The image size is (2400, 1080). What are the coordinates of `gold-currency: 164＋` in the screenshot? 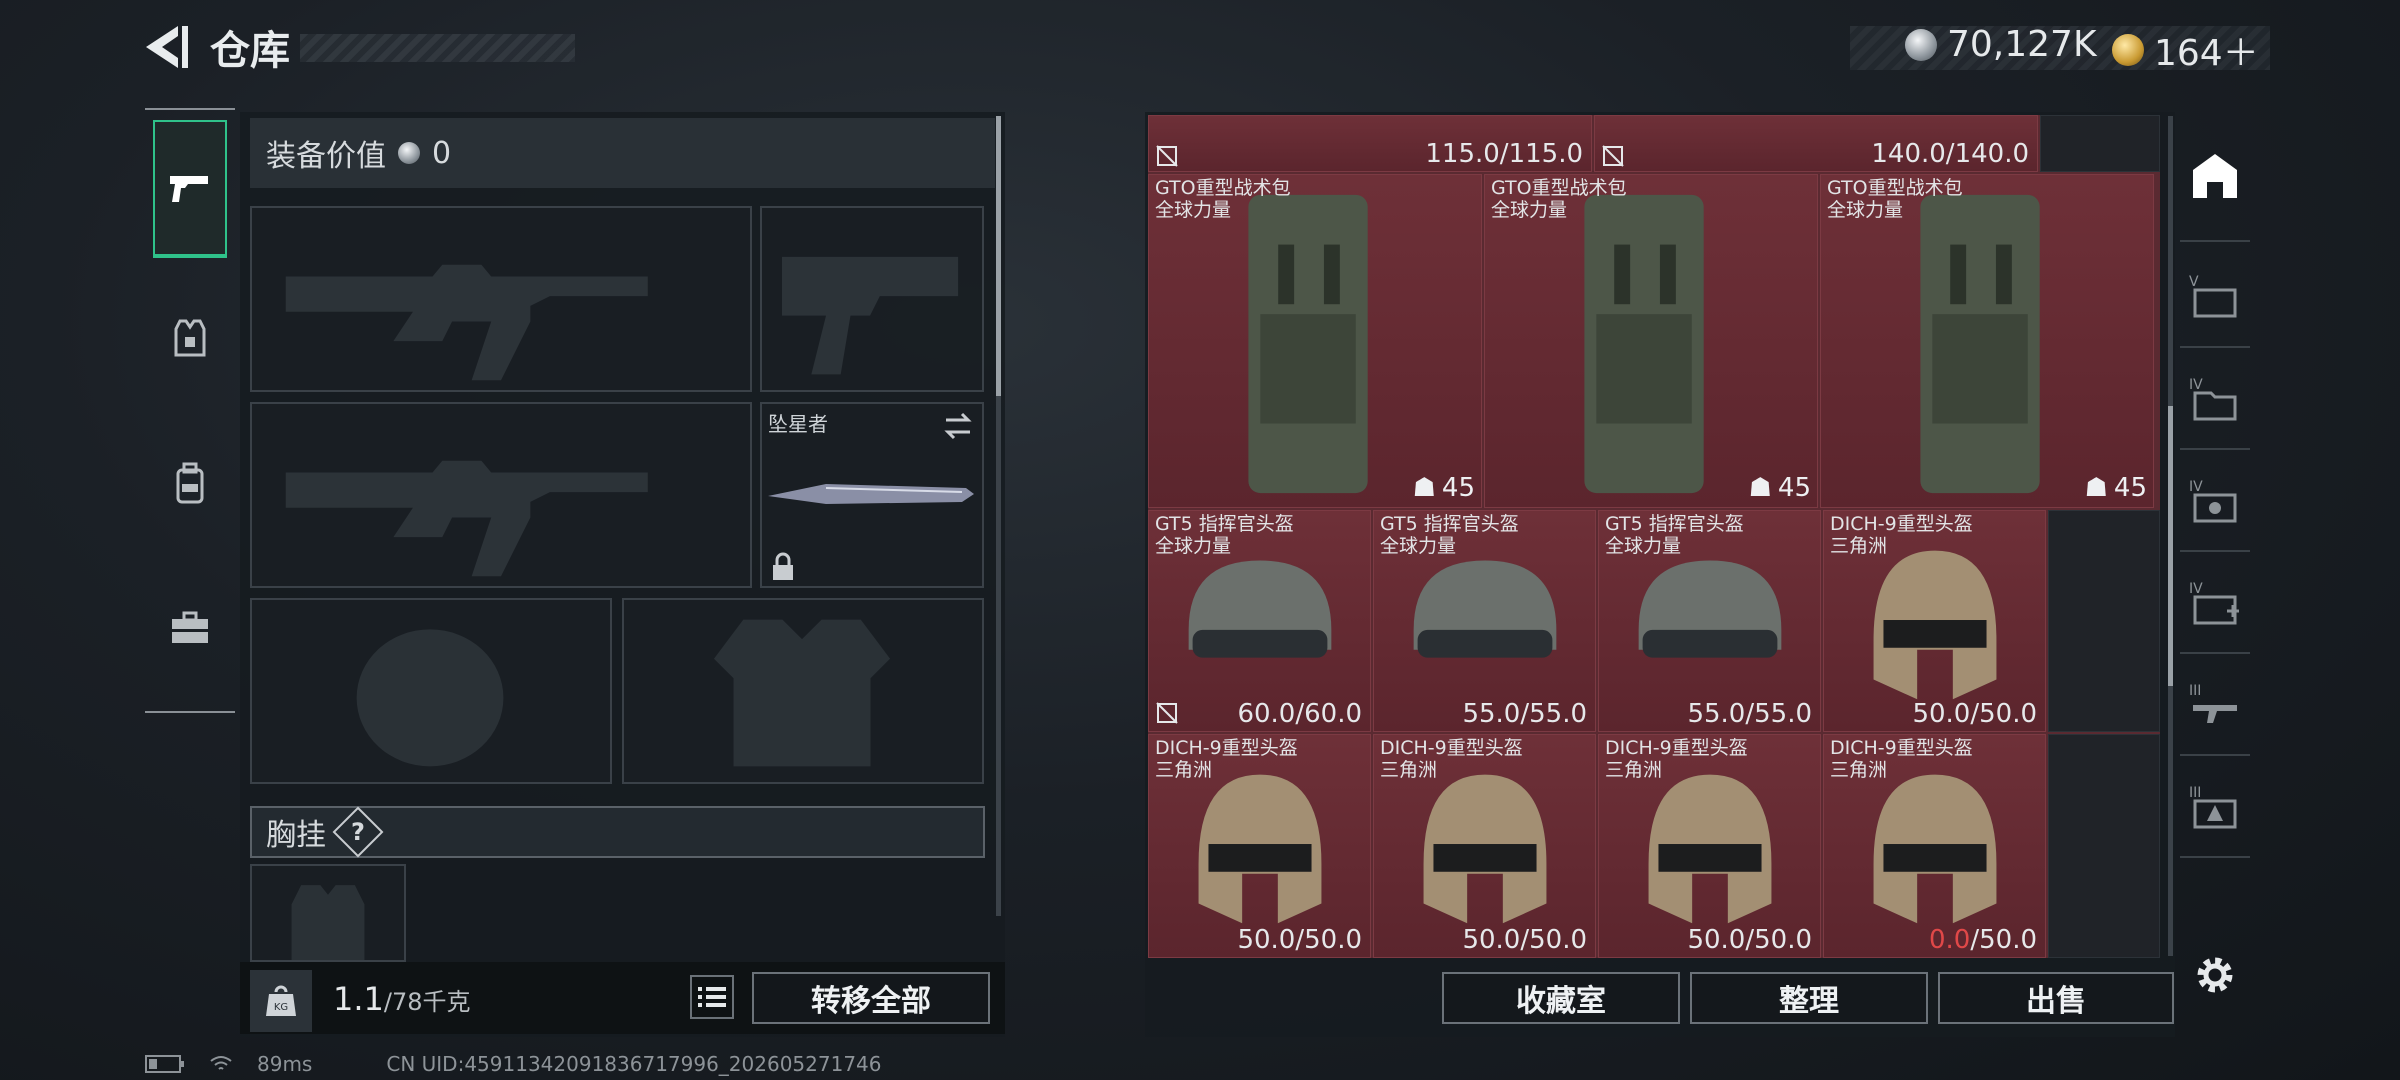 It's located at (2185, 50).